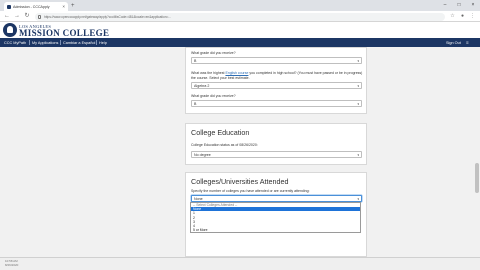 The image size is (480, 270). I want to click on nav-sign-out: Sign Out, so click(453, 43).